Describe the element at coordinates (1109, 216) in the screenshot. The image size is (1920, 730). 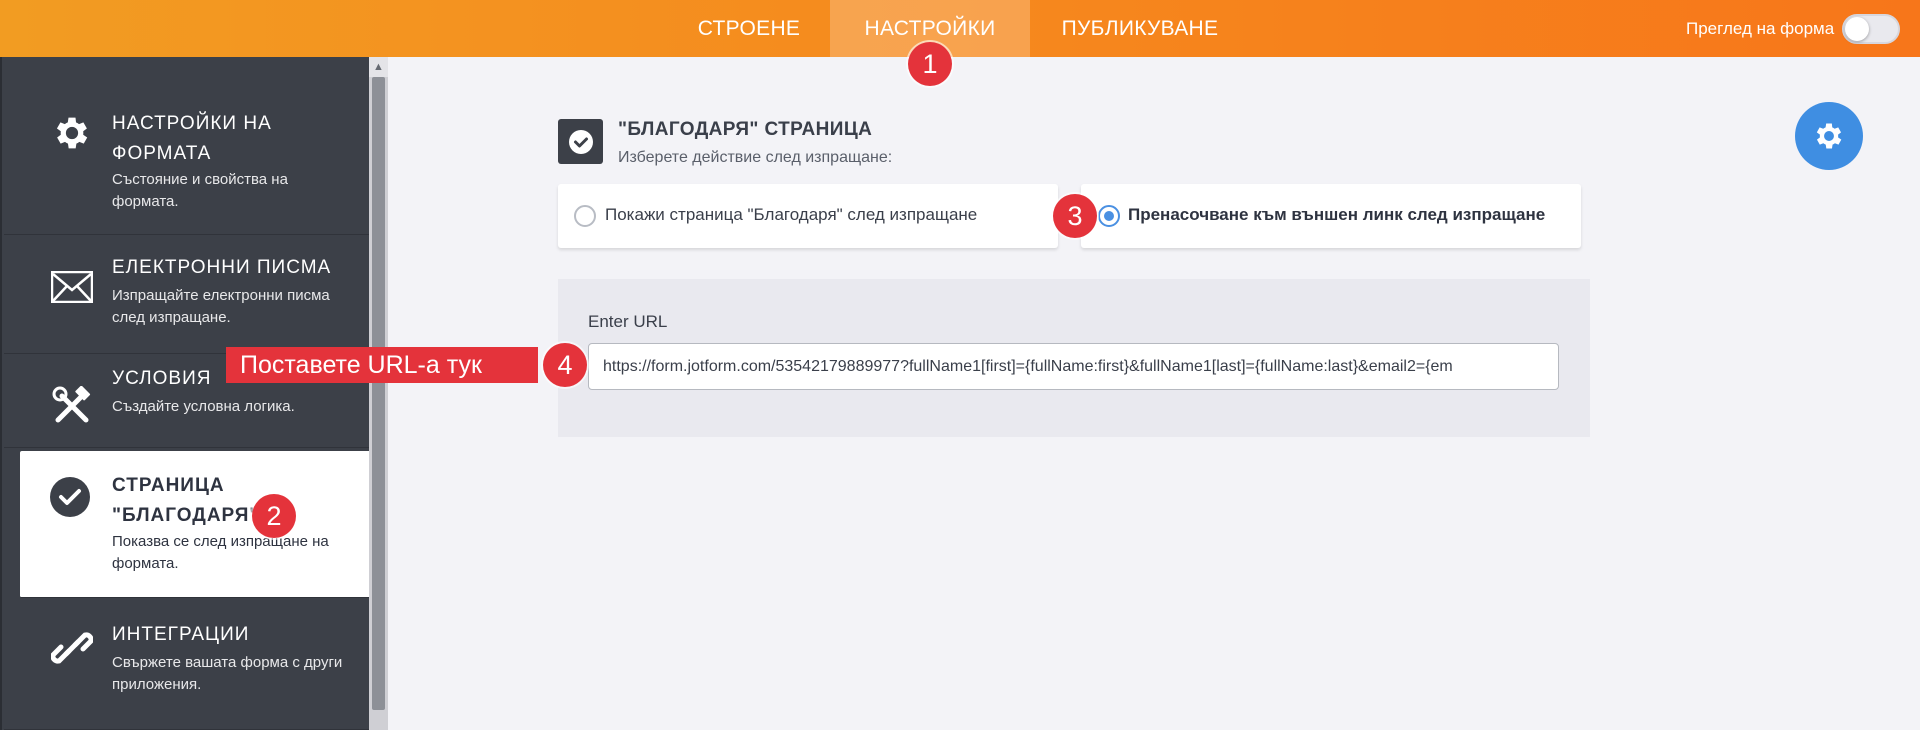
I see `radio-redirect-external-link` at that location.